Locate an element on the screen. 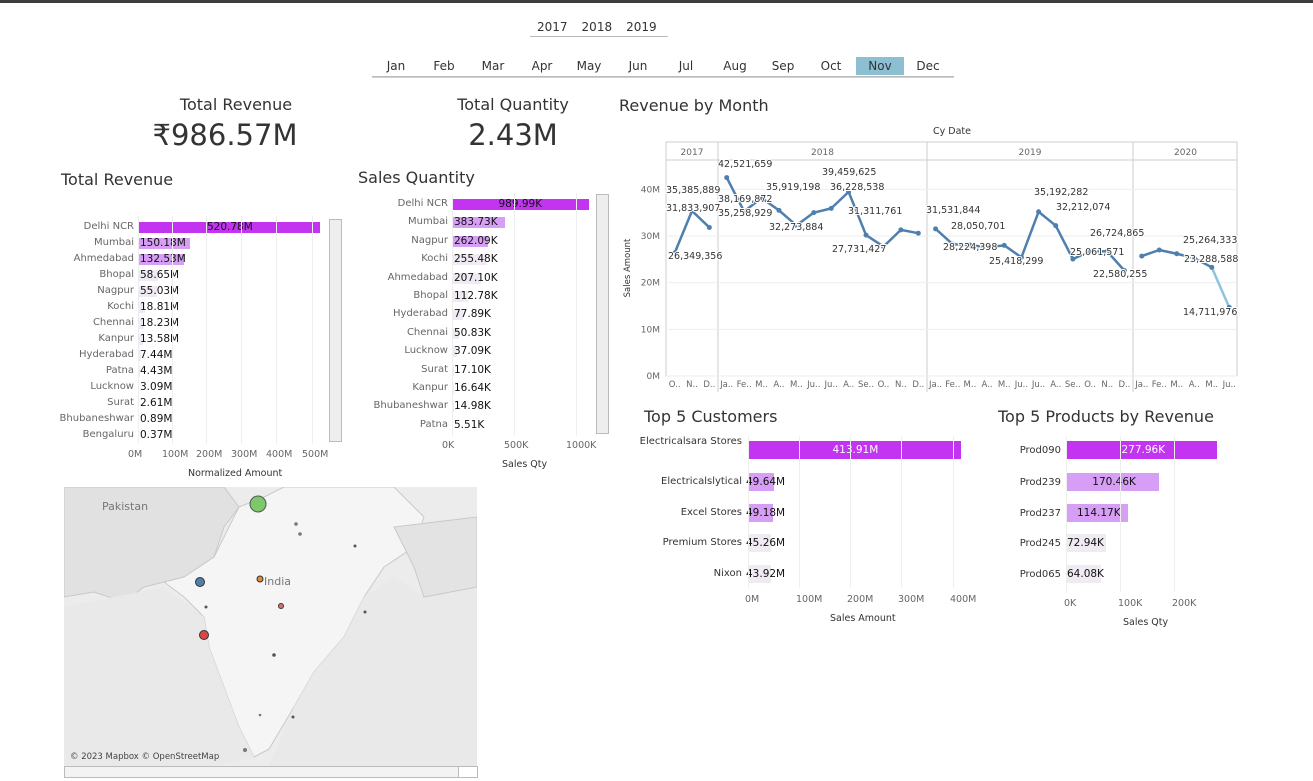 The image size is (1313, 781). bar-category-label: Bhopal is located at coordinates (116, 274).